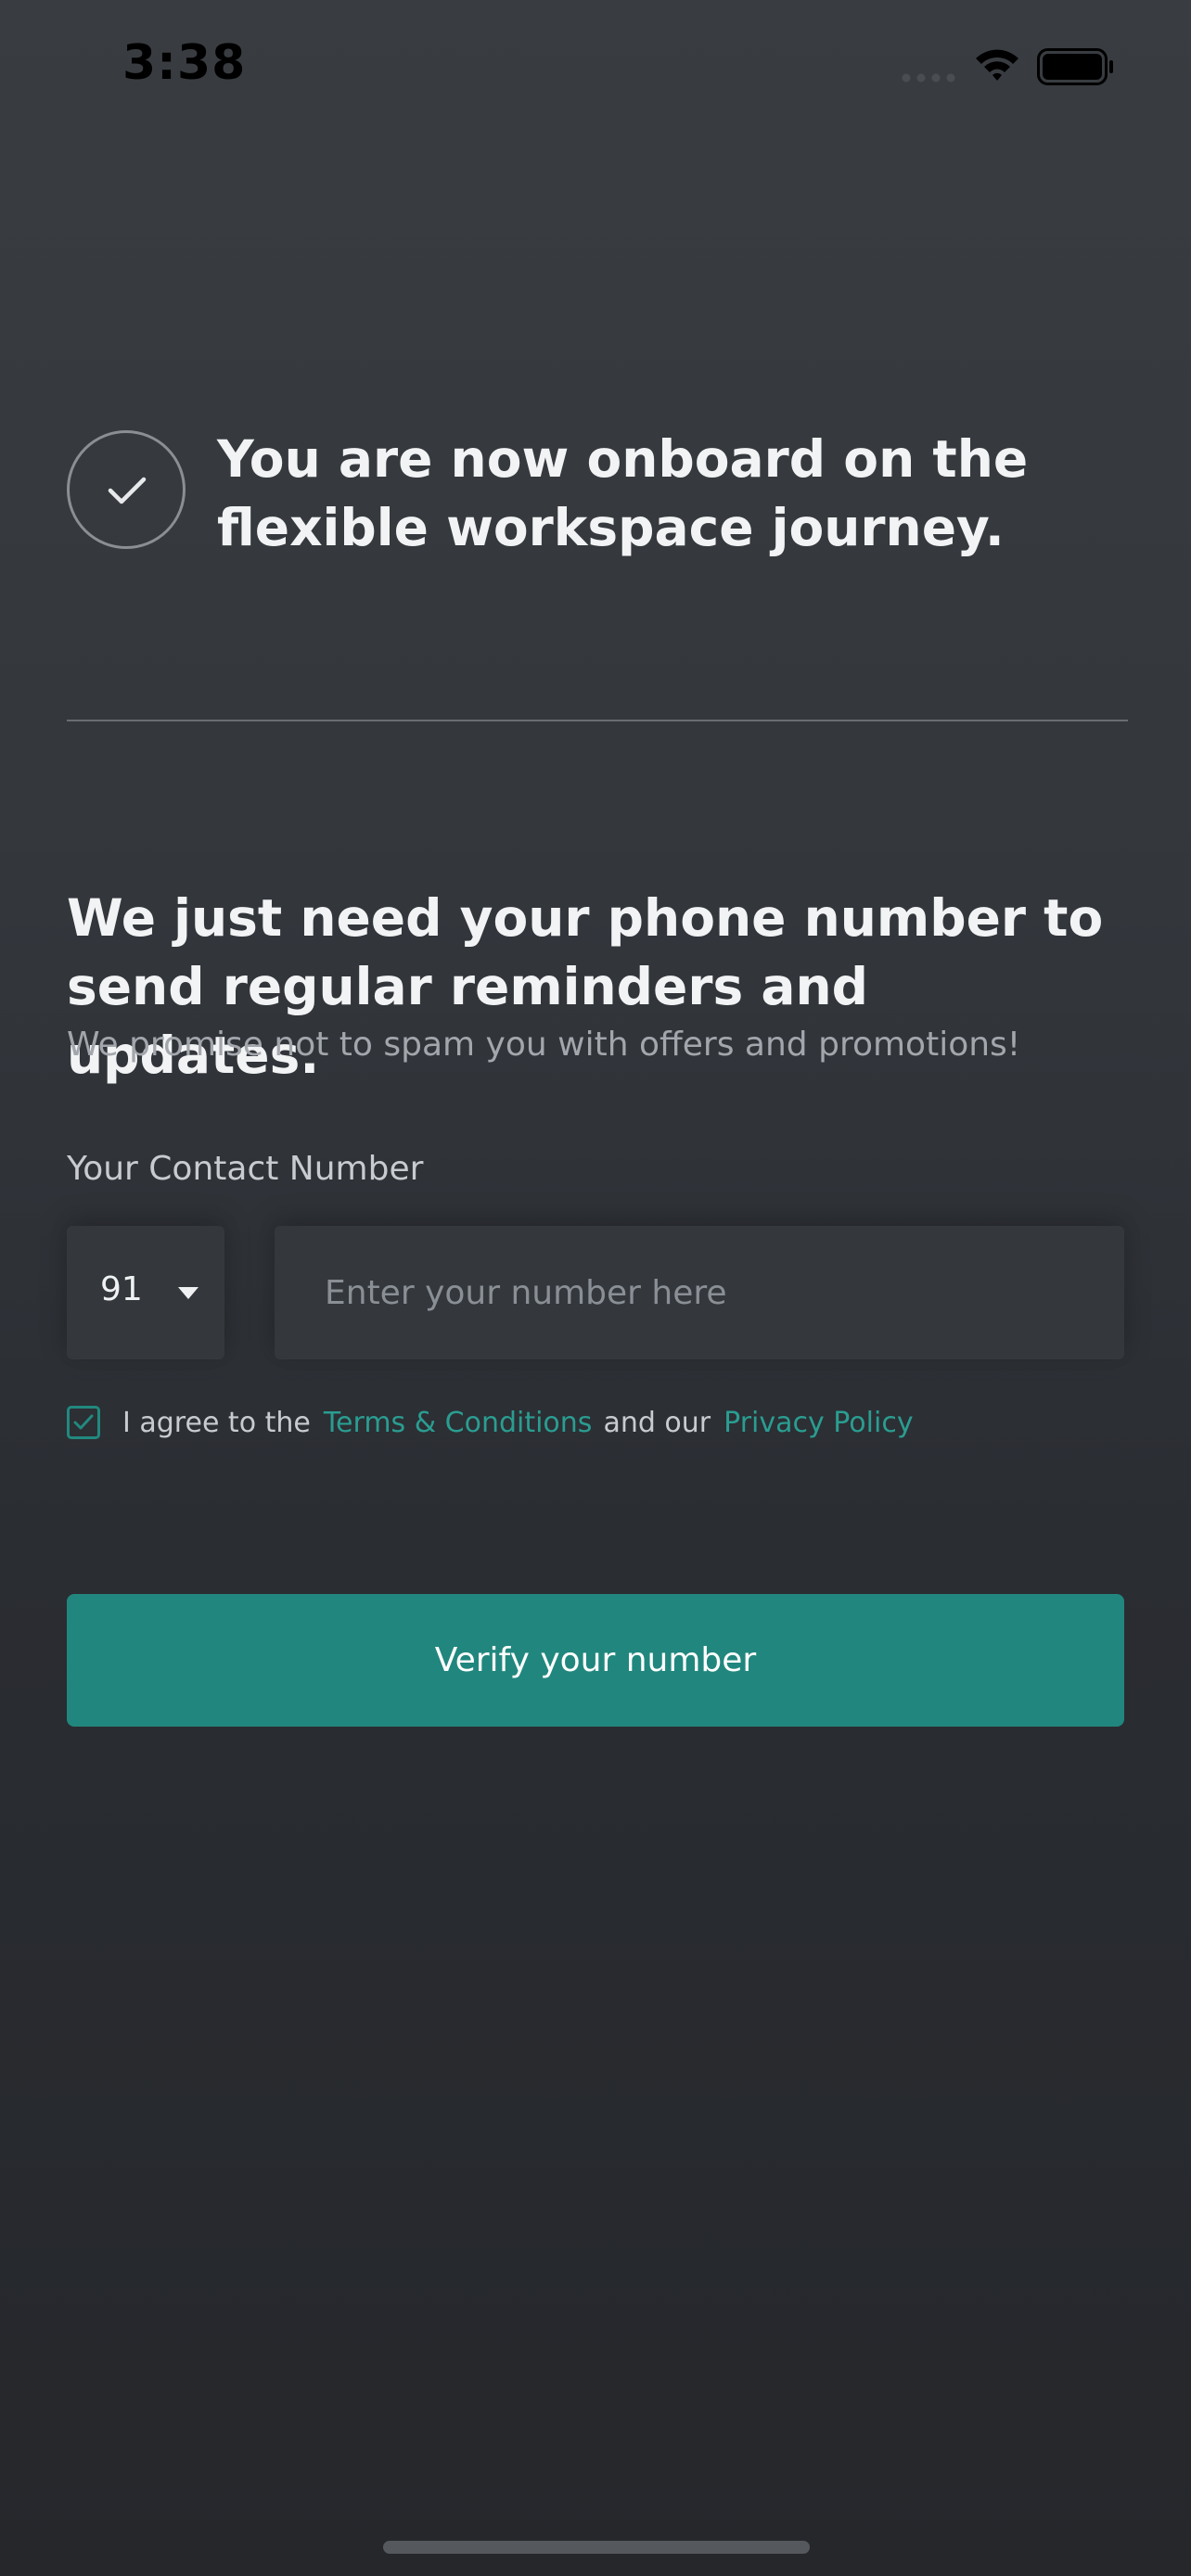  Describe the element at coordinates (929, 78) in the screenshot. I see `signal-icon` at that location.